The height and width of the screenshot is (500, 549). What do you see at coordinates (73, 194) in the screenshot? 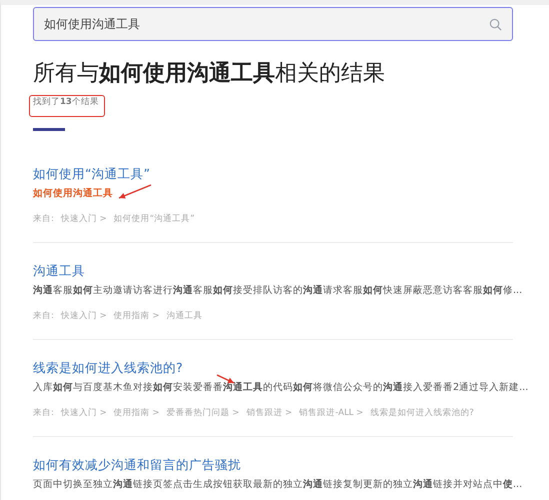
I see `result-snippet: 如何使用沟通工具` at bounding box center [73, 194].